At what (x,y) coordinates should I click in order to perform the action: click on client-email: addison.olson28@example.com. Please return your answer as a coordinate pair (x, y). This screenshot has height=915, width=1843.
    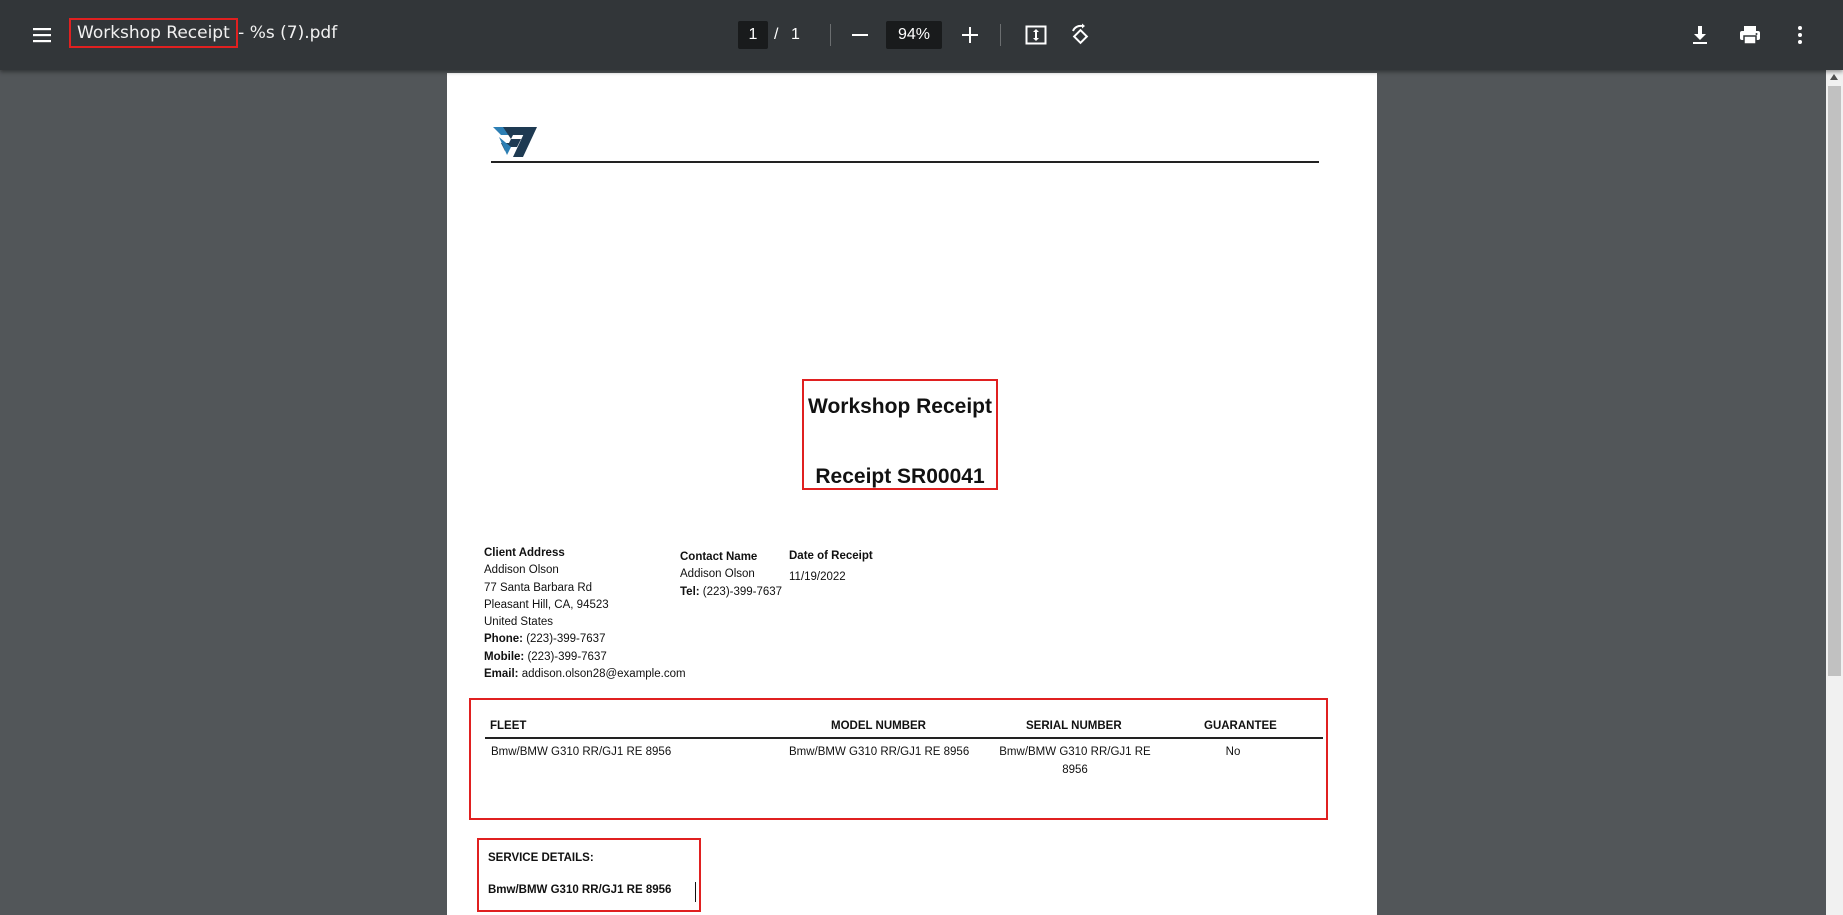
    Looking at the image, I should click on (603, 674).